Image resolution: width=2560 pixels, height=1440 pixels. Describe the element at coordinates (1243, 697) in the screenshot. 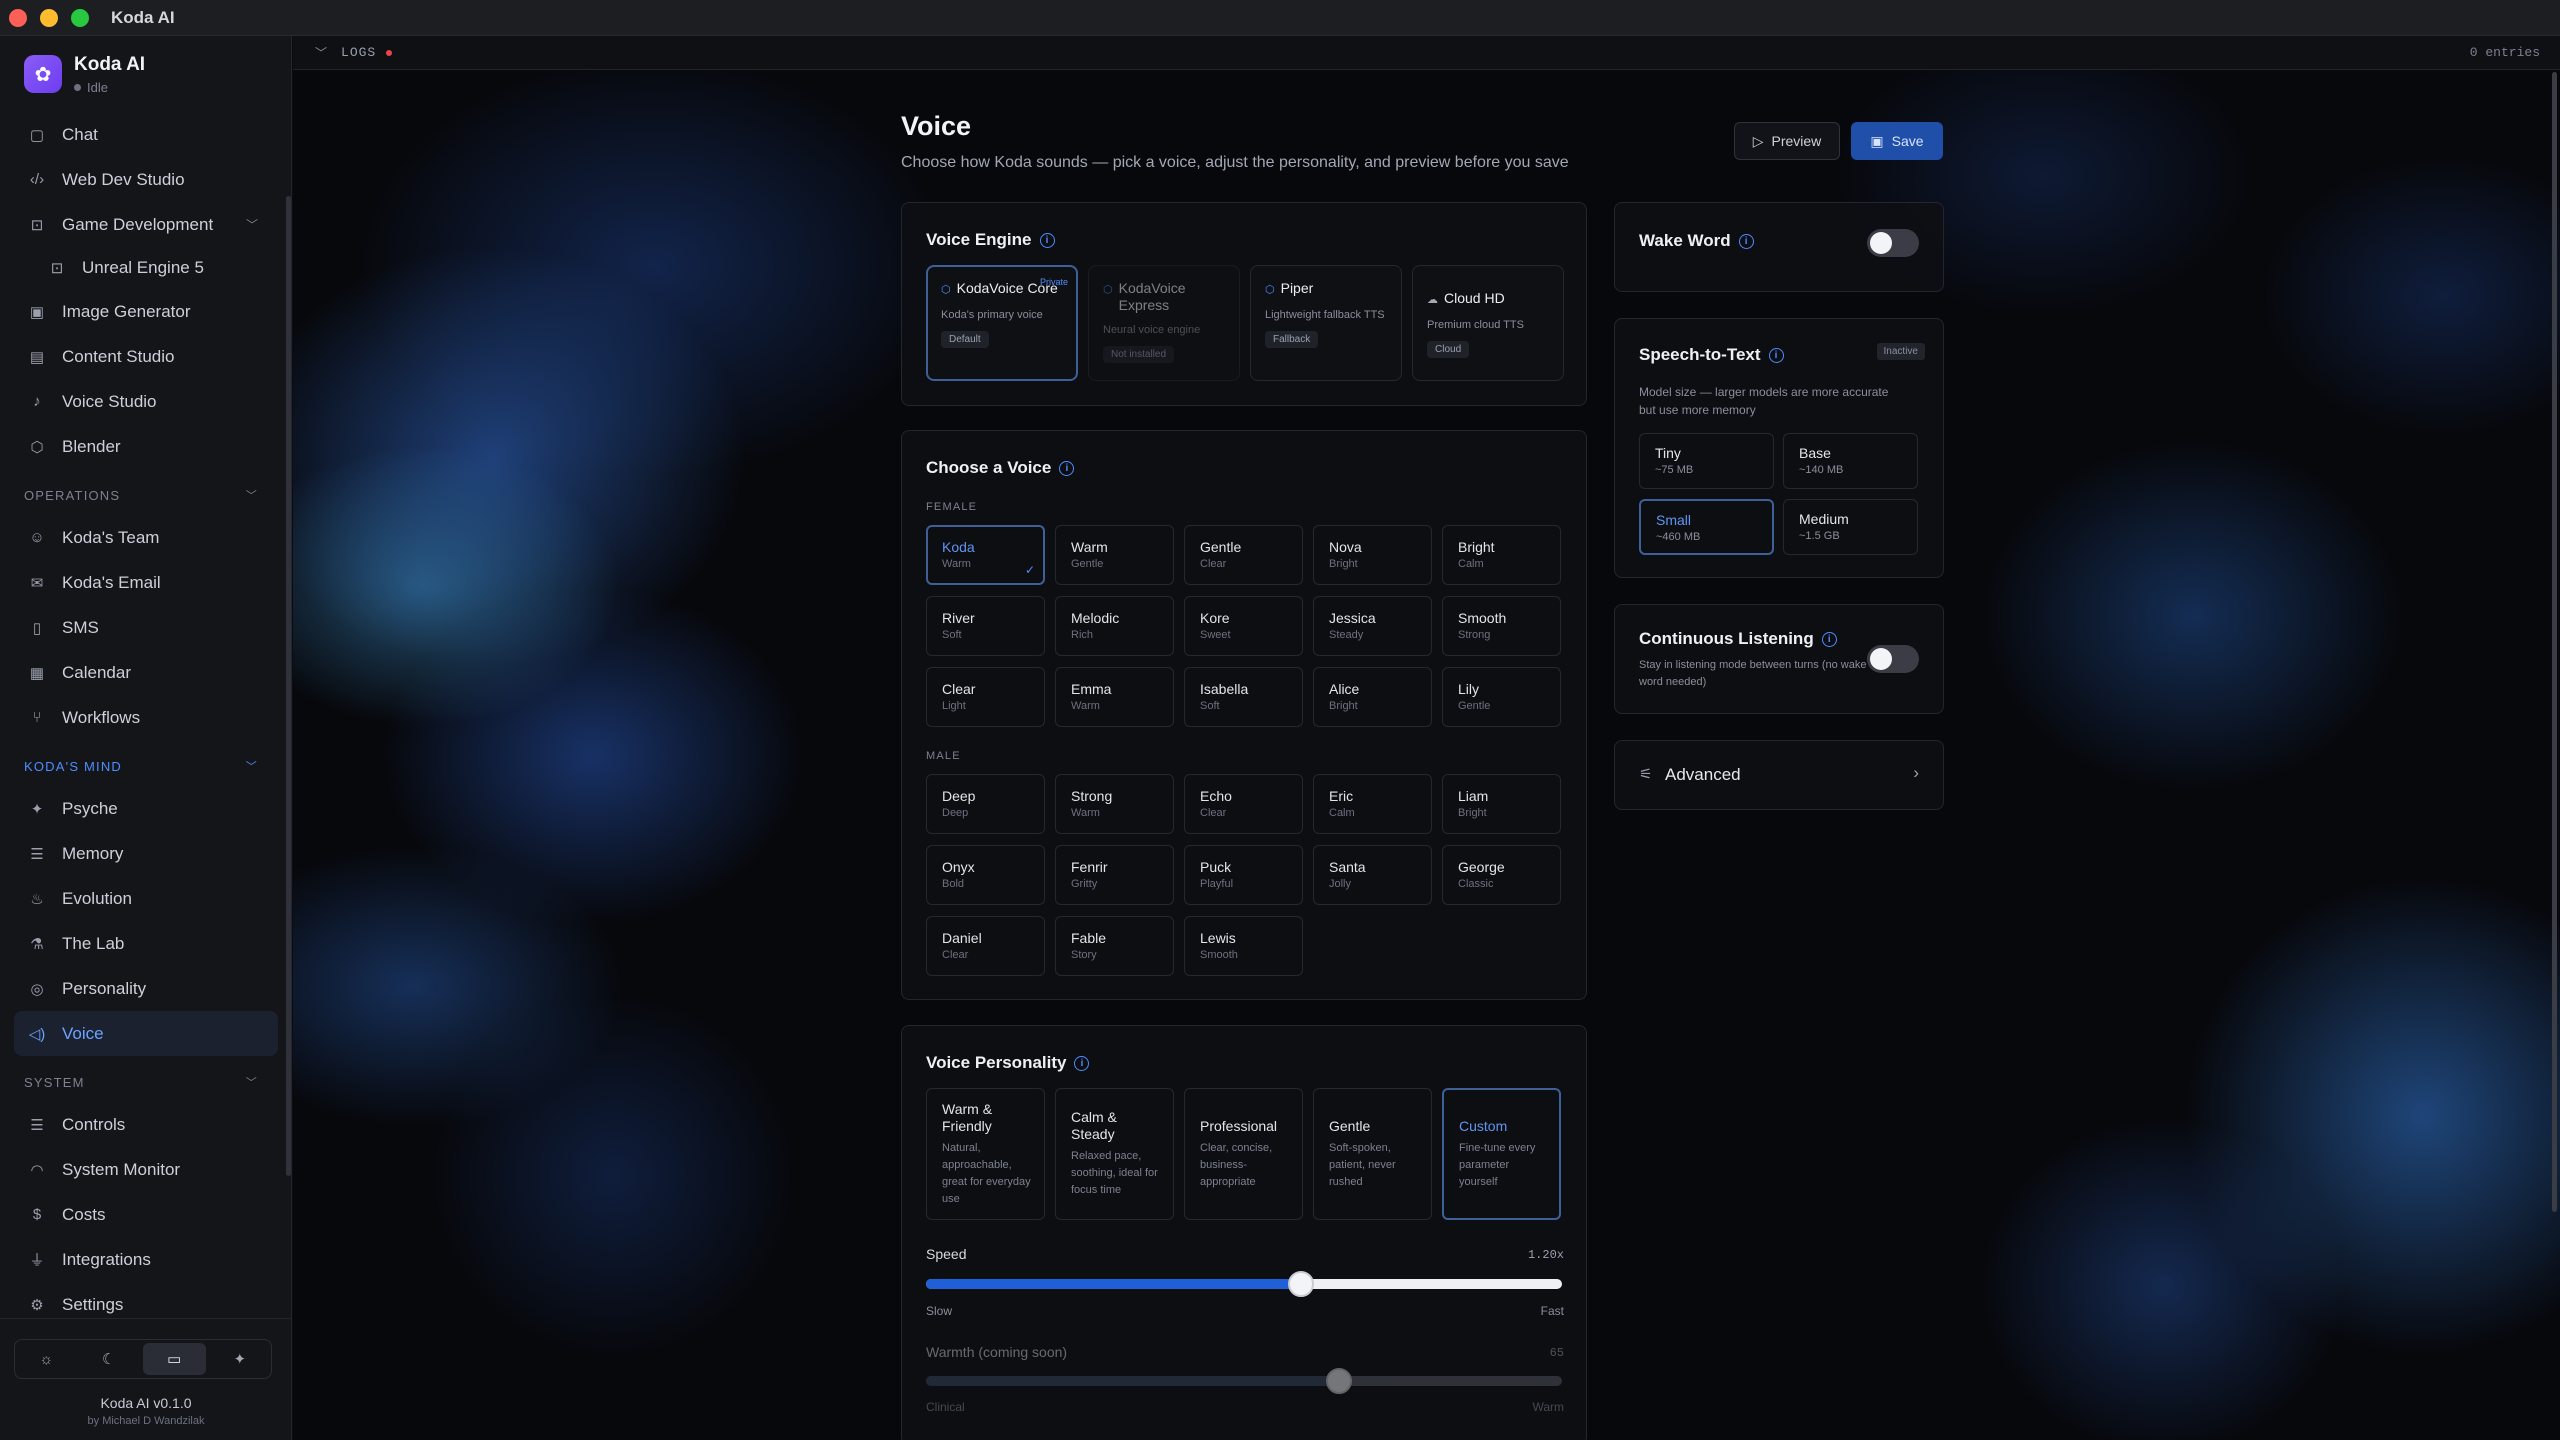

I see `voice-option: Isabella Soft` at that location.